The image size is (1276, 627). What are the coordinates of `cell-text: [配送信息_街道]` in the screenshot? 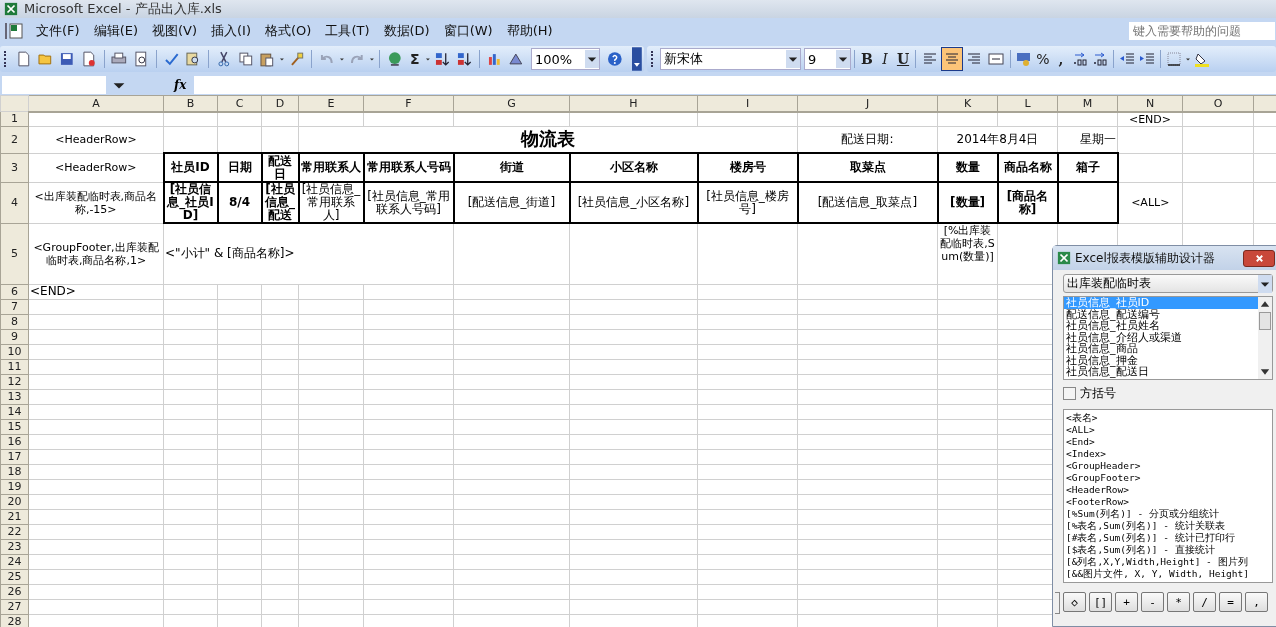 It's located at (511, 202).